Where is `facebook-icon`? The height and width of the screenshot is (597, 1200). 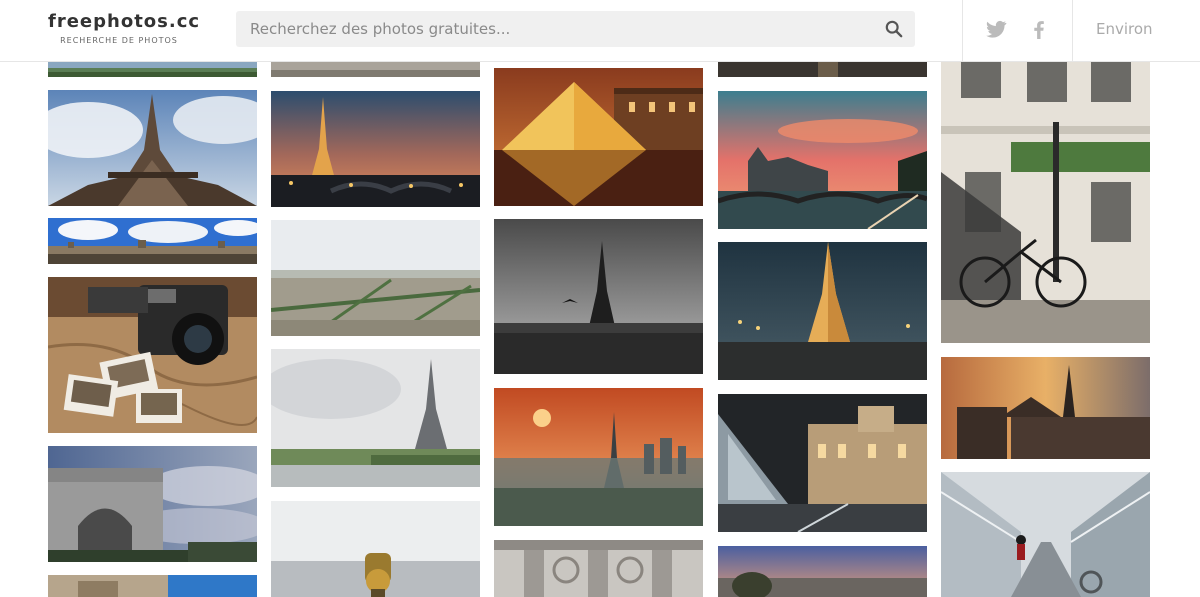 facebook-icon is located at coordinates (1039, 29).